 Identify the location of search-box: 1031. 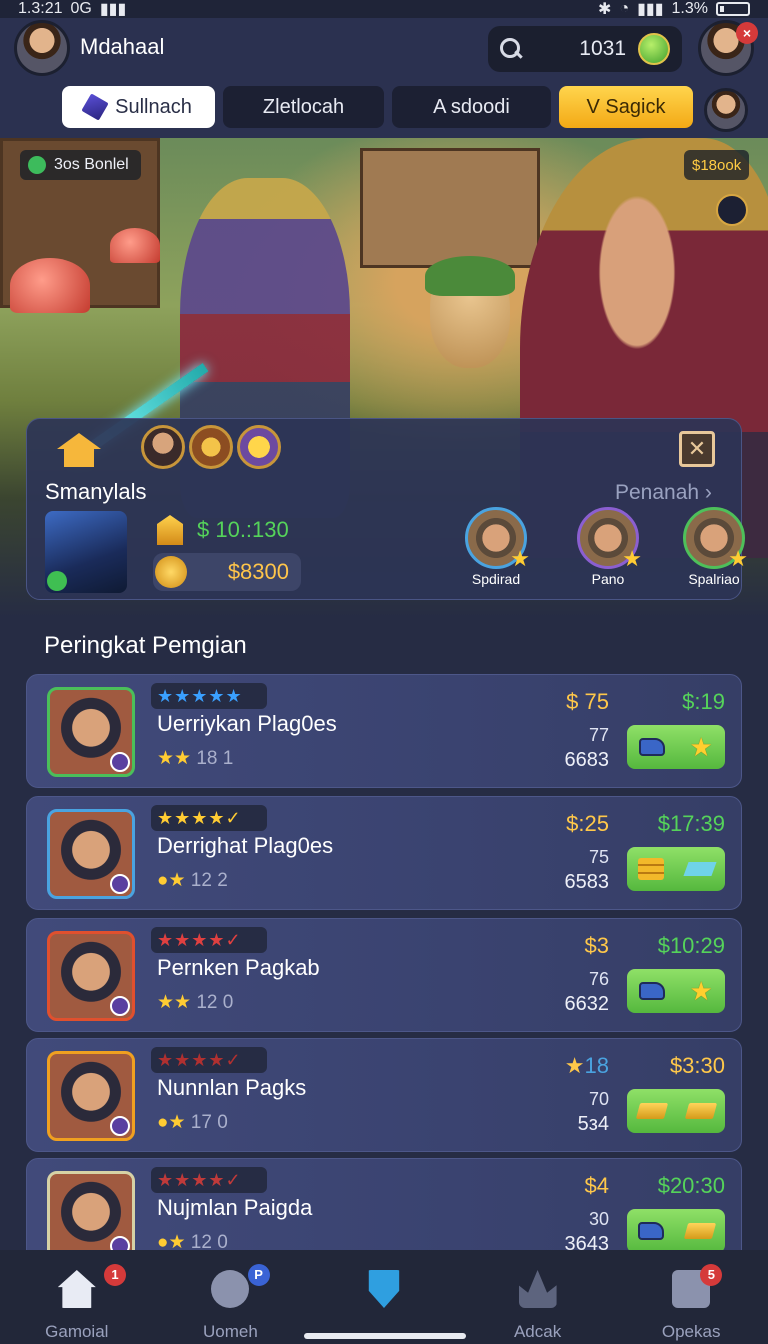
(585, 49).